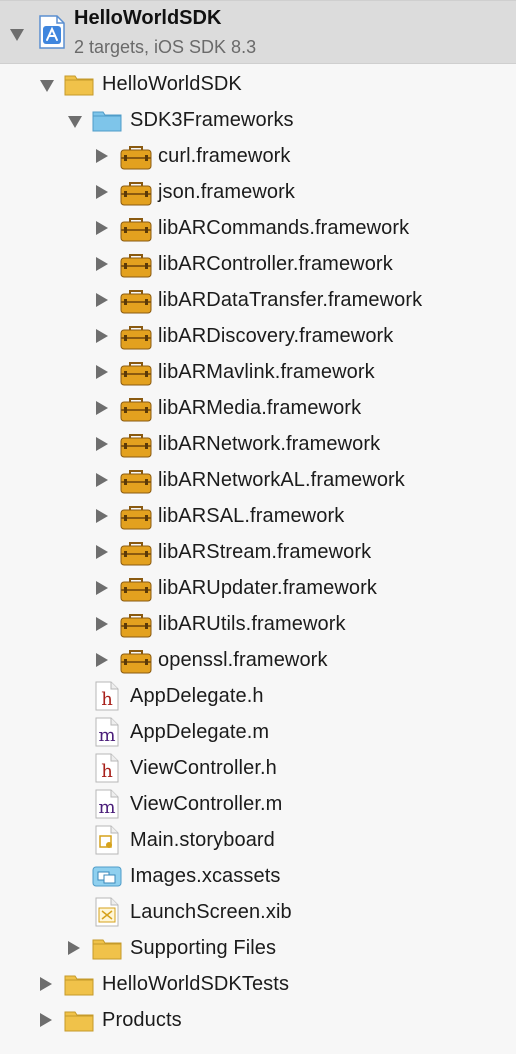 This screenshot has width=516, height=1054. I want to click on tree-row-main-storyboard: Main.storyboard, so click(258, 840).